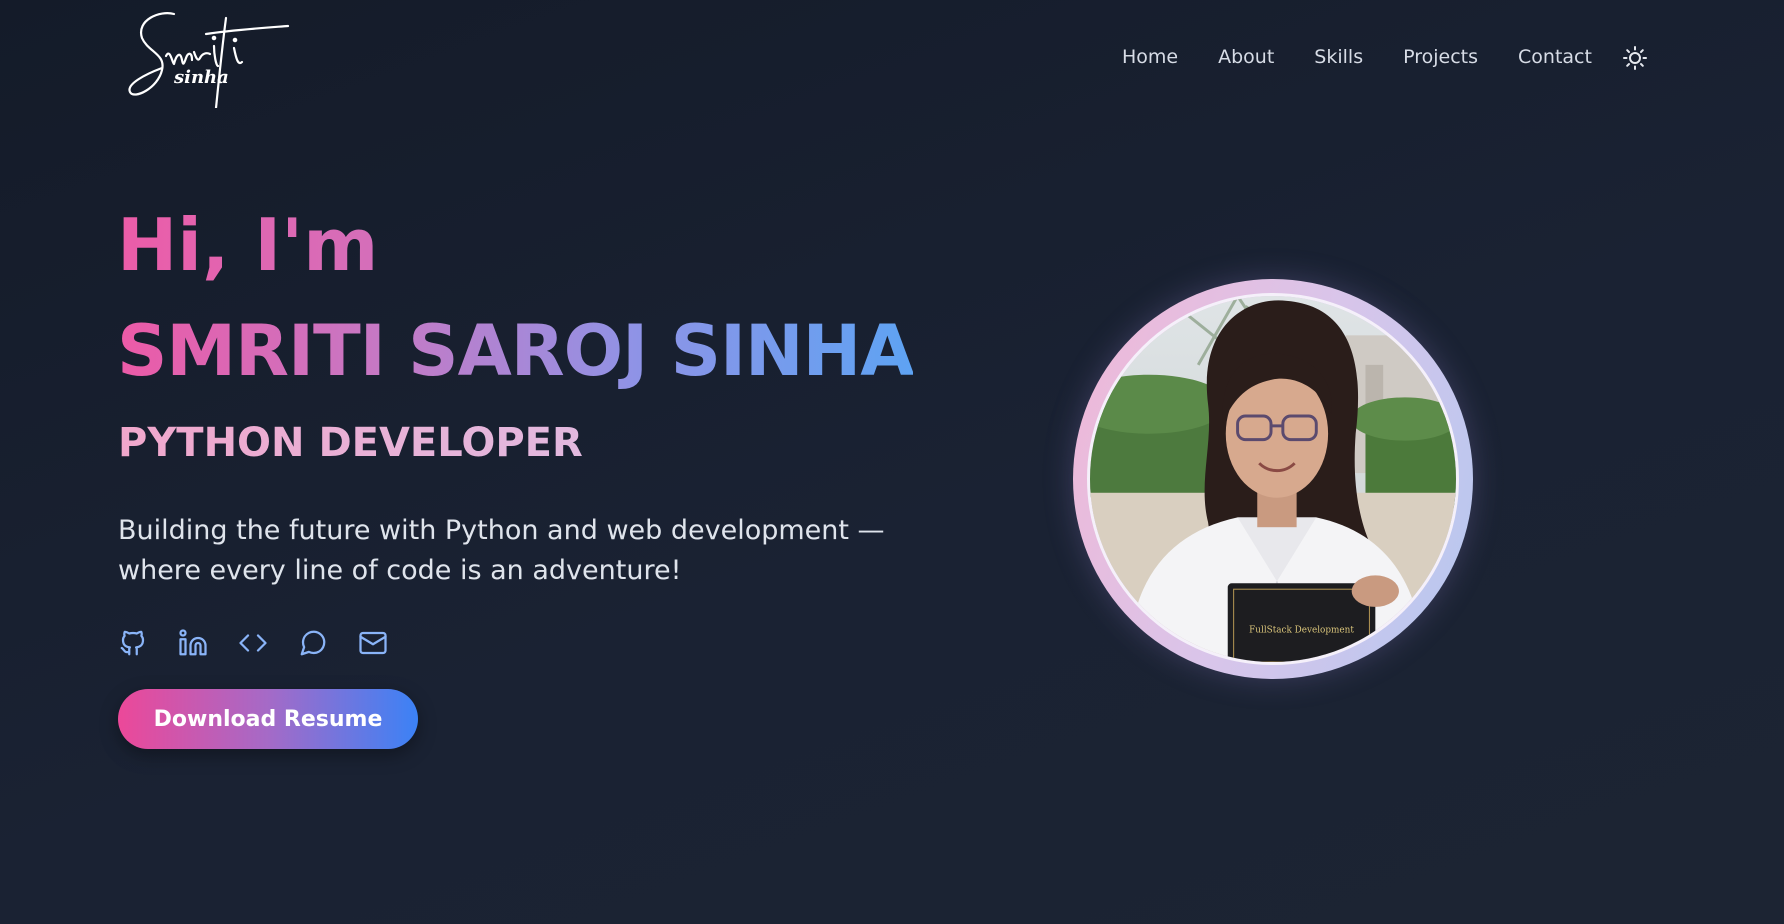 The image size is (1784, 924). Describe the element at coordinates (1338, 57) in the screenshot. I see `nav-skills: Skills` at that location.